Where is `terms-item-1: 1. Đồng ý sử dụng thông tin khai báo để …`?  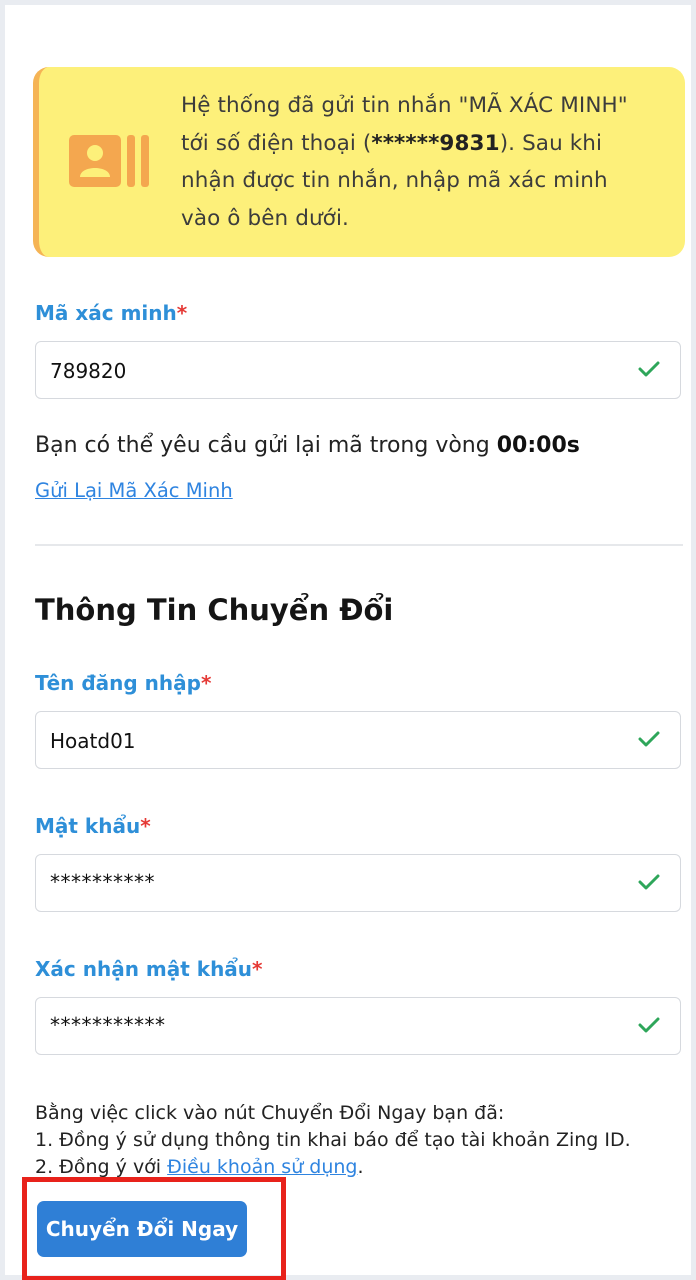 terms-item-1: 1. Đồng ý sử dụng thông tin khai báo để … is located at coordinates (333, 1140).